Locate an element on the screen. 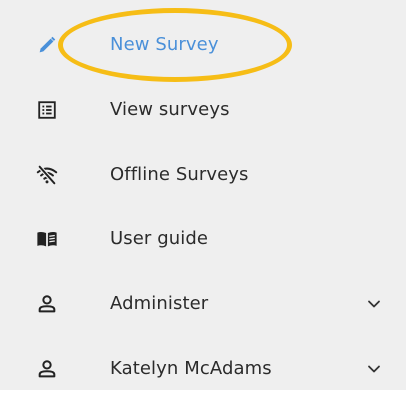  pencil-icon is located at coordinates (47, 45).